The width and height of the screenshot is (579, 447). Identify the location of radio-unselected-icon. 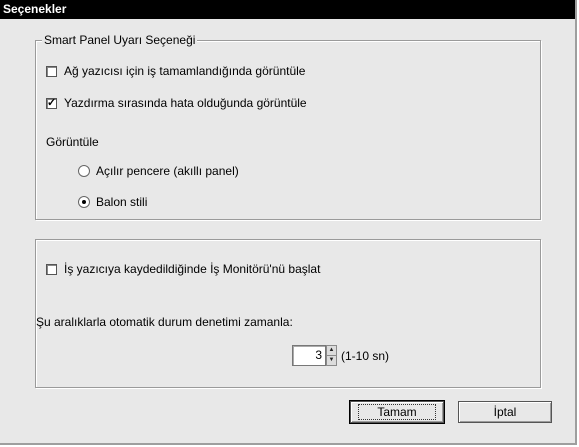
(84, 171).